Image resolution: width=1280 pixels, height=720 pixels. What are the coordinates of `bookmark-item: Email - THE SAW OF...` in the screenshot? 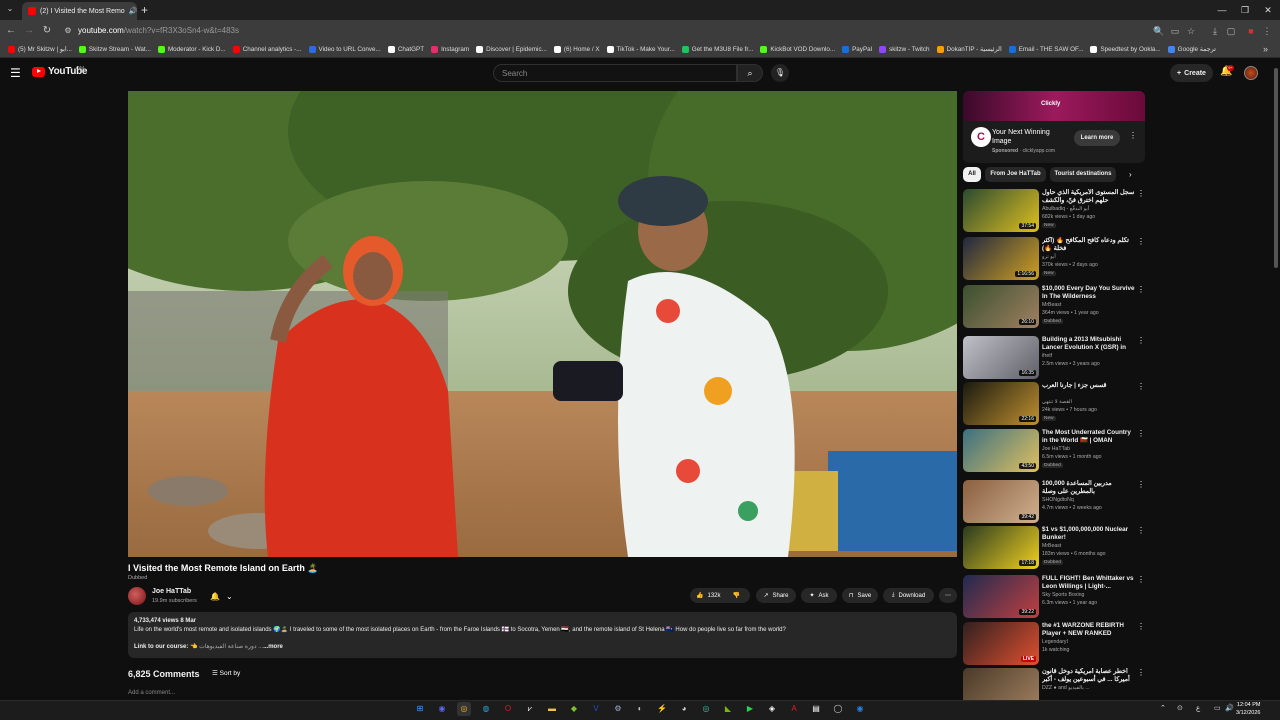 It's located at (1048, 49).